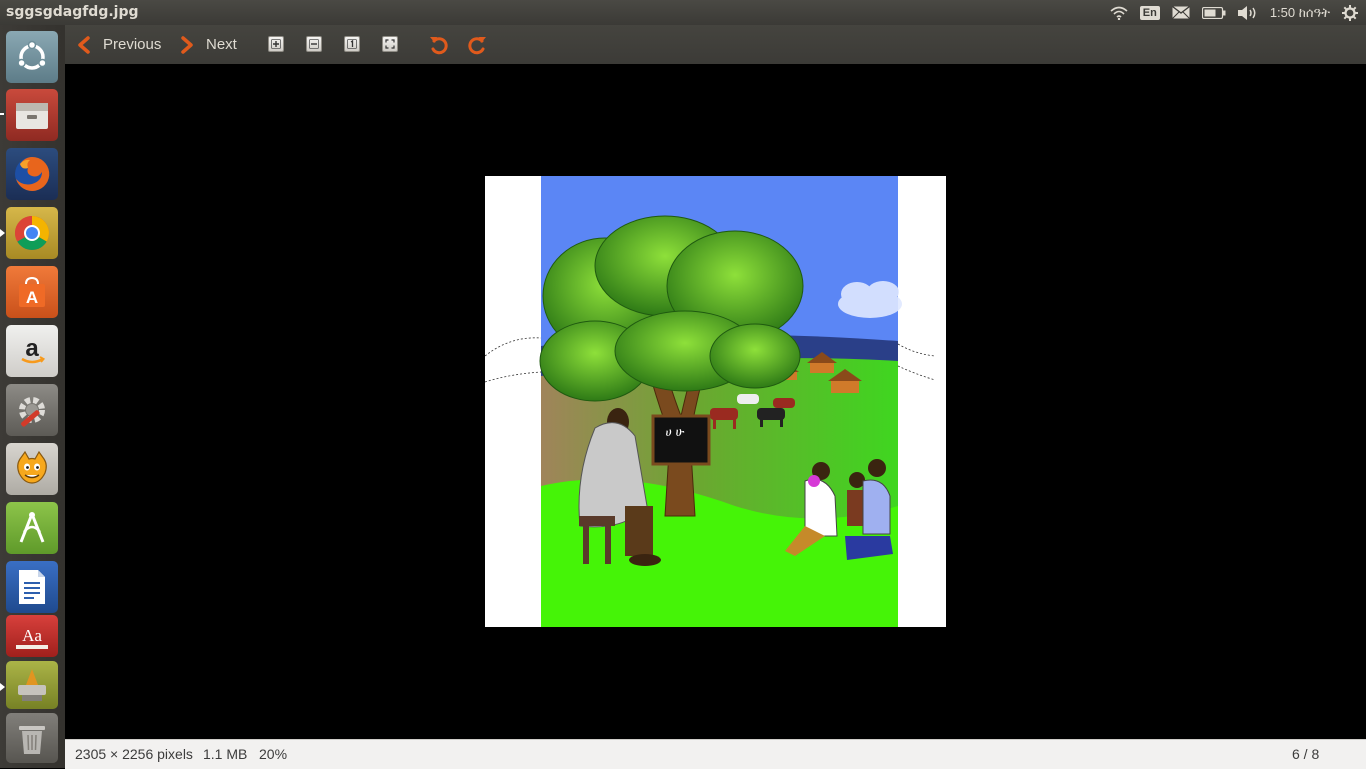 Image resolution: width=1366 pixels, height=769 pixels. I want to click on wifi-icon, so click(1119, 12).